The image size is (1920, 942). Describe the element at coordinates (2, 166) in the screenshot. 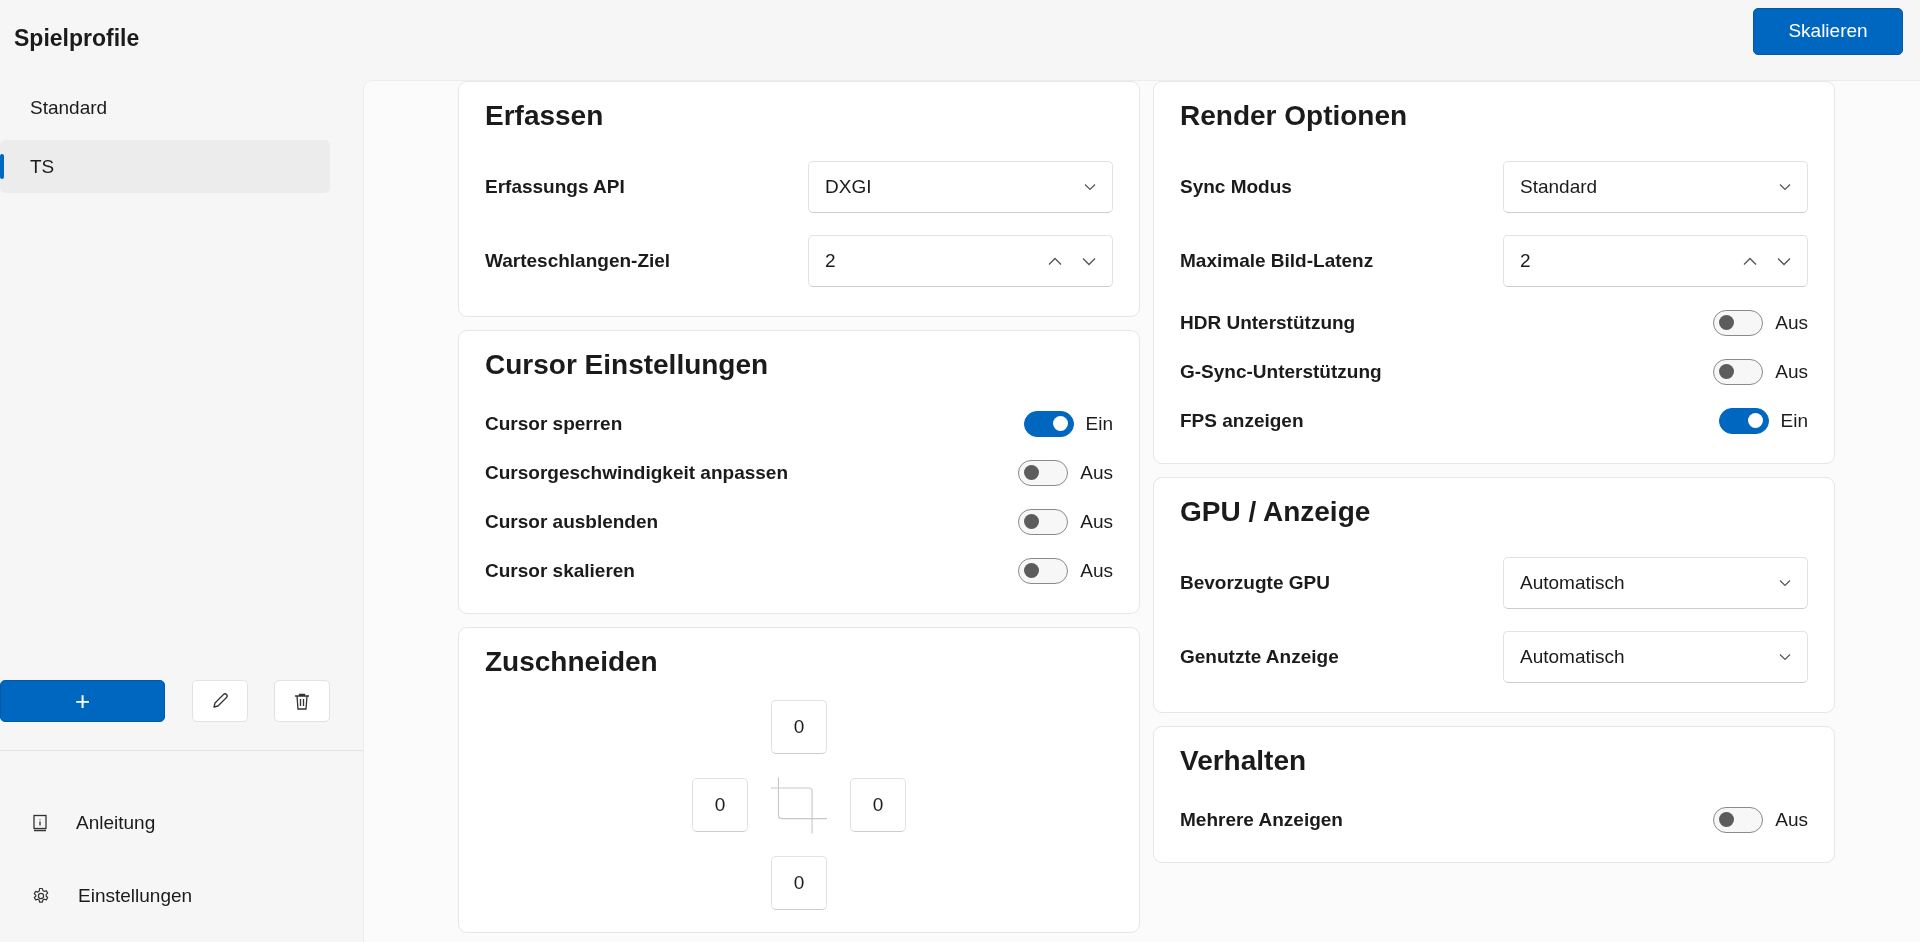

I see `selection-indicator` at that location.